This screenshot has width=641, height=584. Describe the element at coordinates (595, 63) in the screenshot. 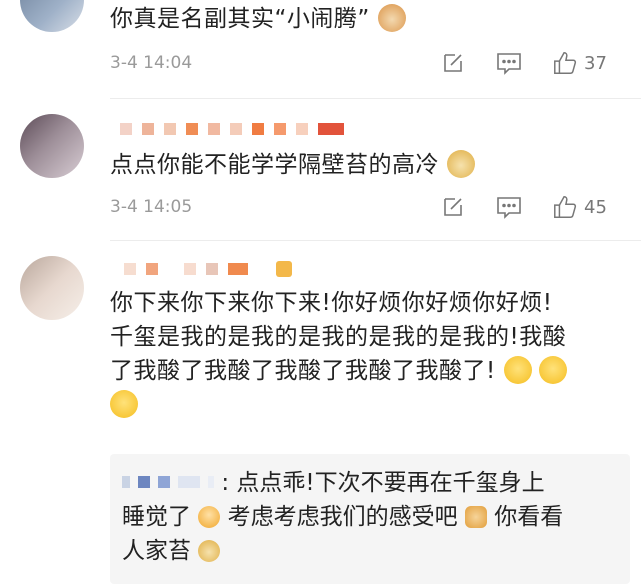

I see `like-count: 37` at that location.